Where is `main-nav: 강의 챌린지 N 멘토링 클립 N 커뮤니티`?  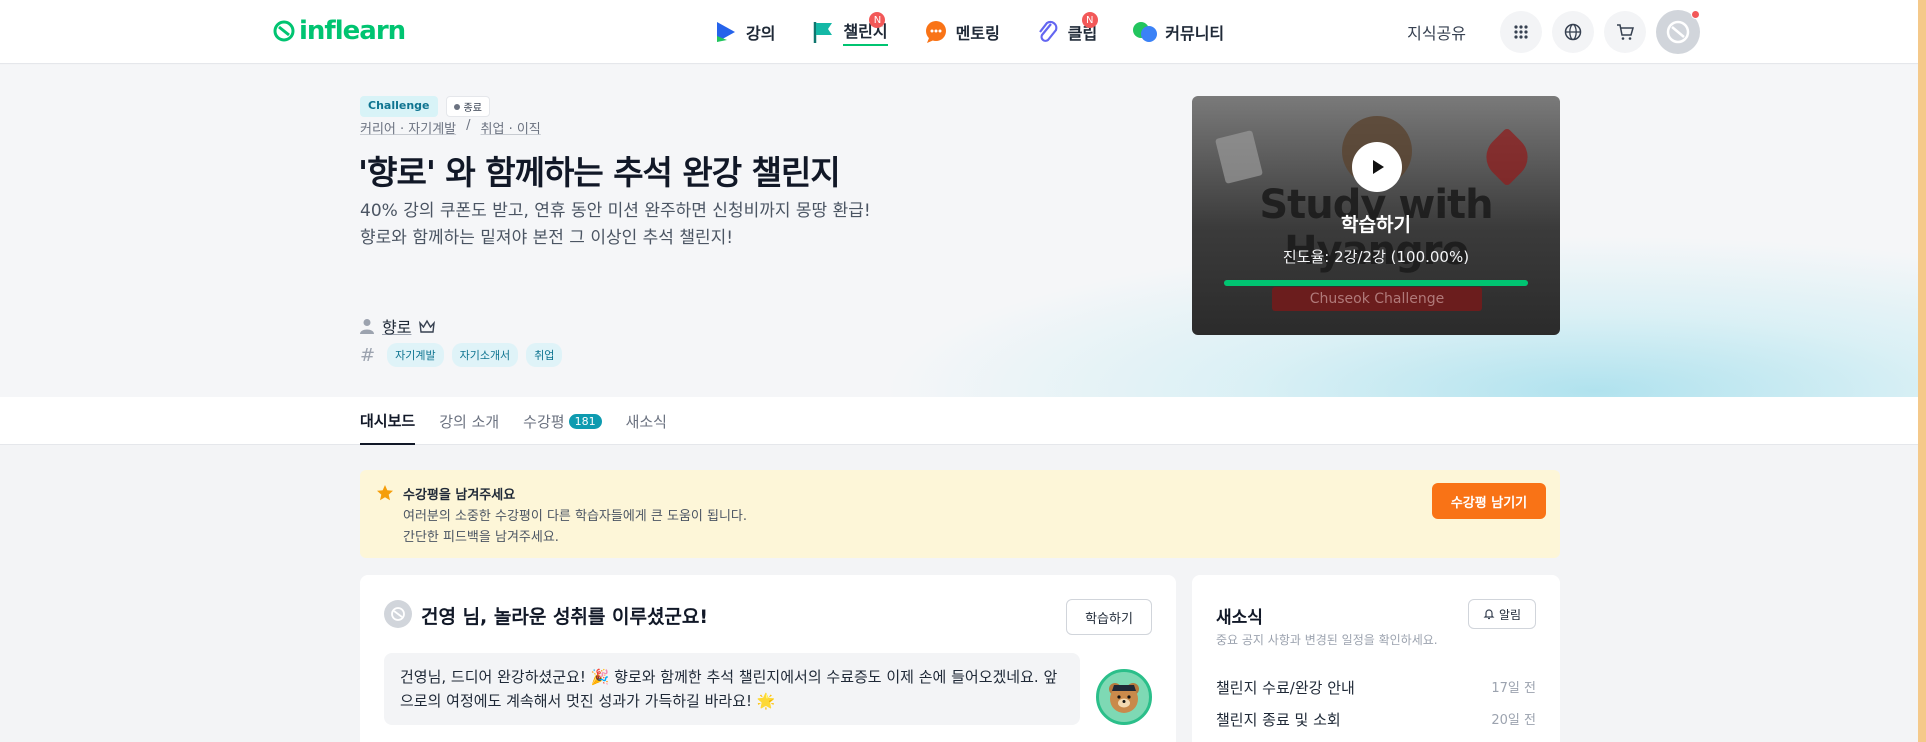 main-nav: 강의 챌린지 N 멘토링 클립 N 커뮤니티 is located at coordinates (985, 32).